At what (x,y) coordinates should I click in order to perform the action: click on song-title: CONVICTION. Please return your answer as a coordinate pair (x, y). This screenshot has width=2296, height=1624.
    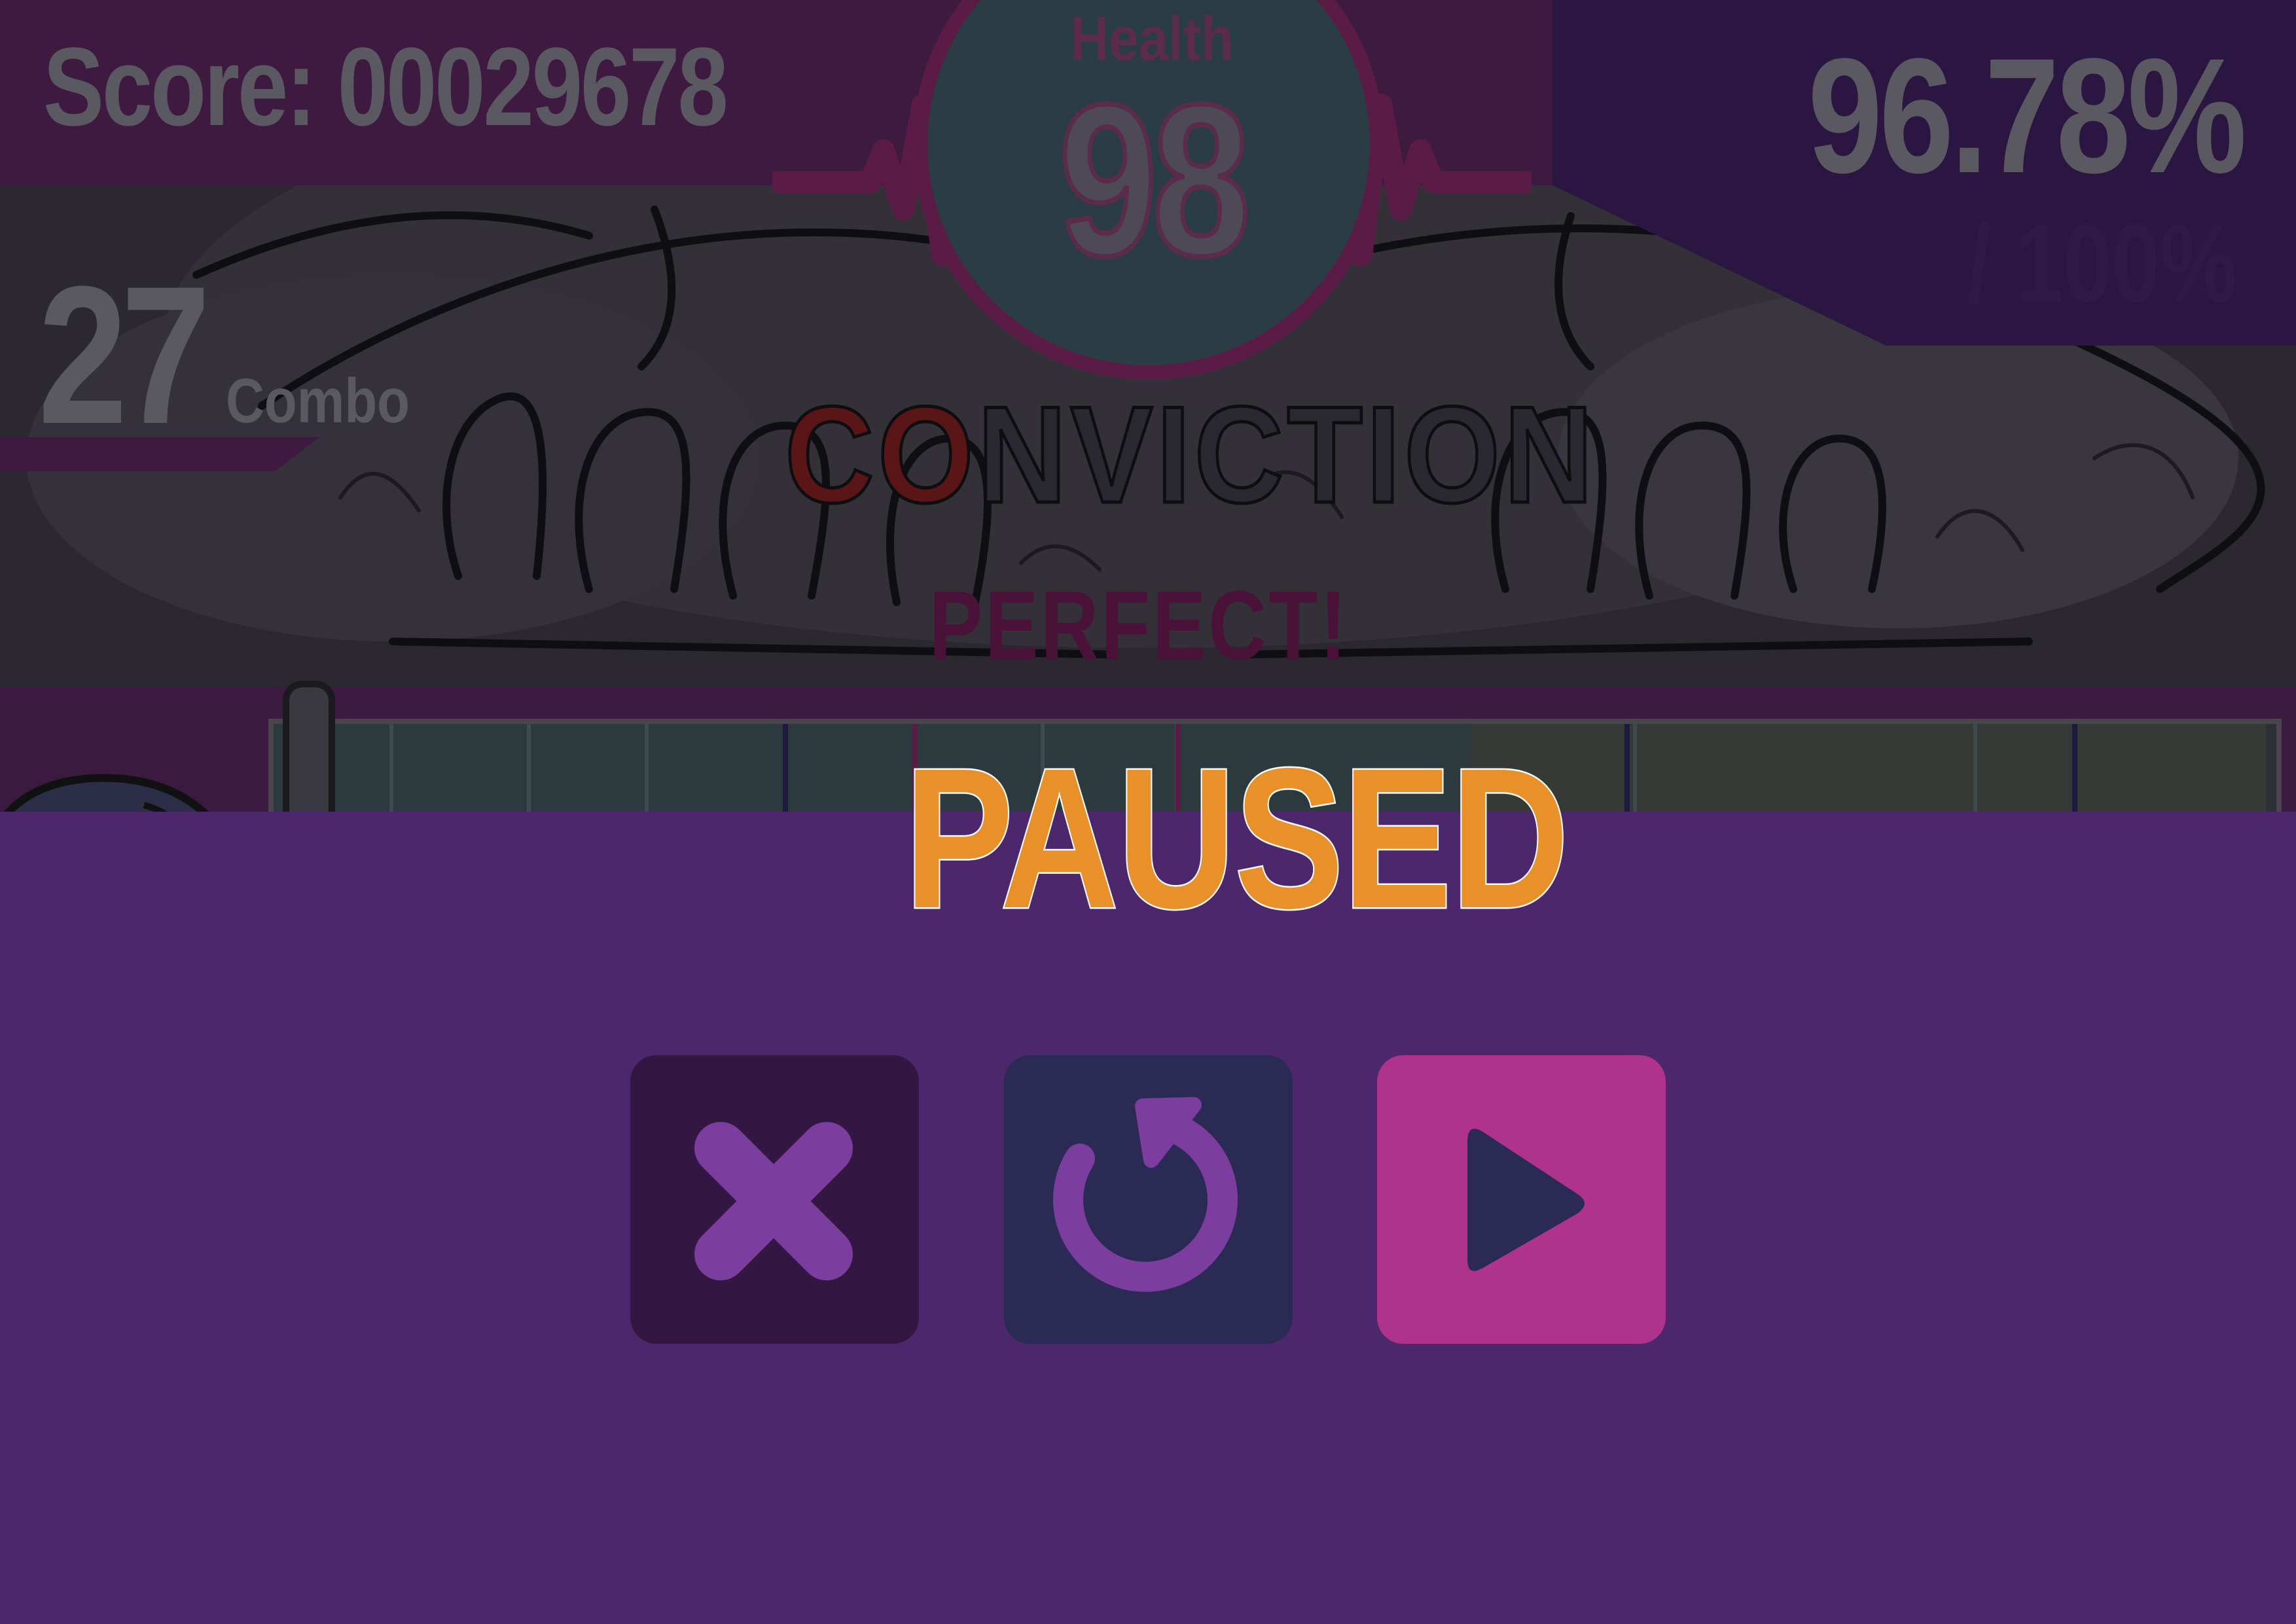
    Looking at the image, I should click on (1189, 454).